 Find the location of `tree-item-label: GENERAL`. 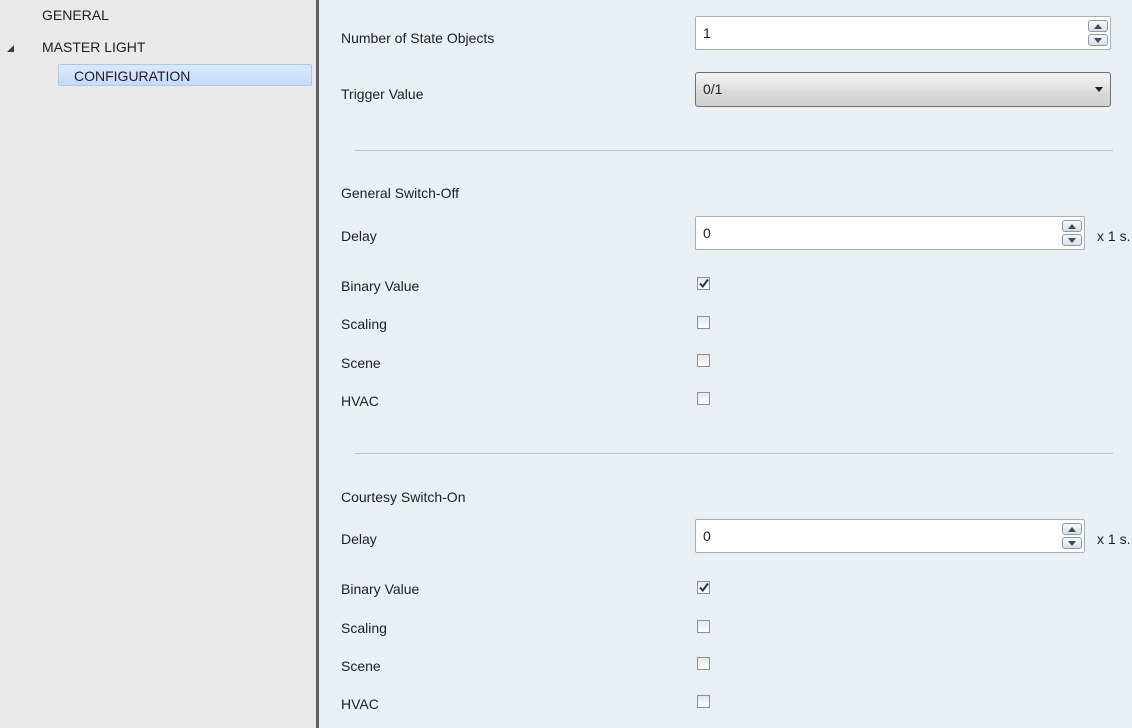

tree-item-label: GENERAL is located at coordinates (75, 15).